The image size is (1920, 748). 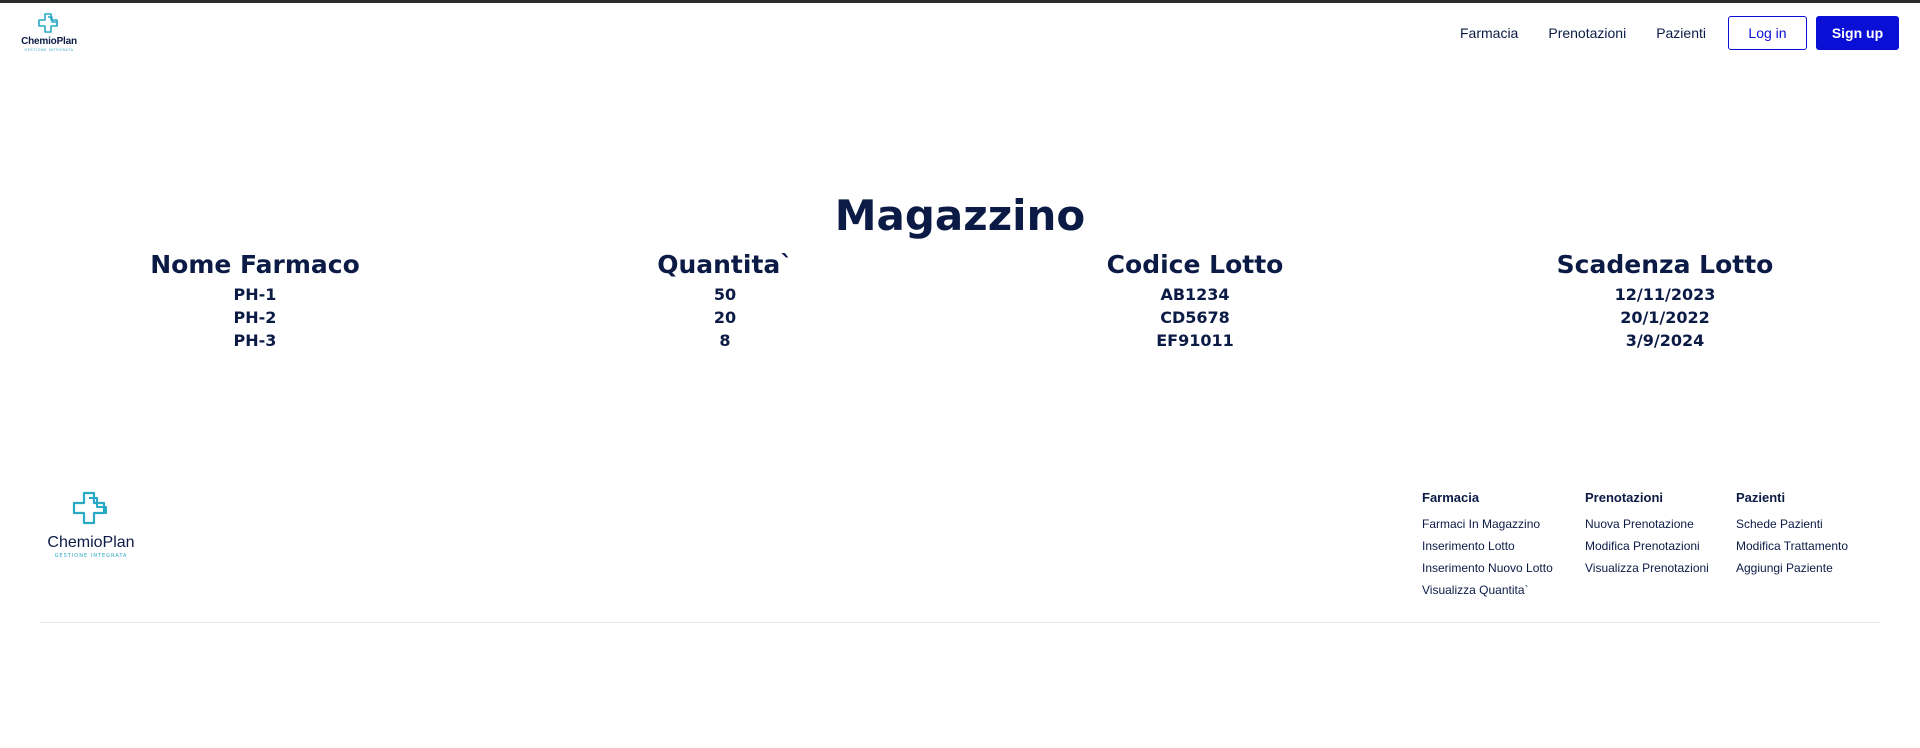 I want to click on table-row: PH-2 20 CD5678 20/1/2022, so click(x=960, y=317).